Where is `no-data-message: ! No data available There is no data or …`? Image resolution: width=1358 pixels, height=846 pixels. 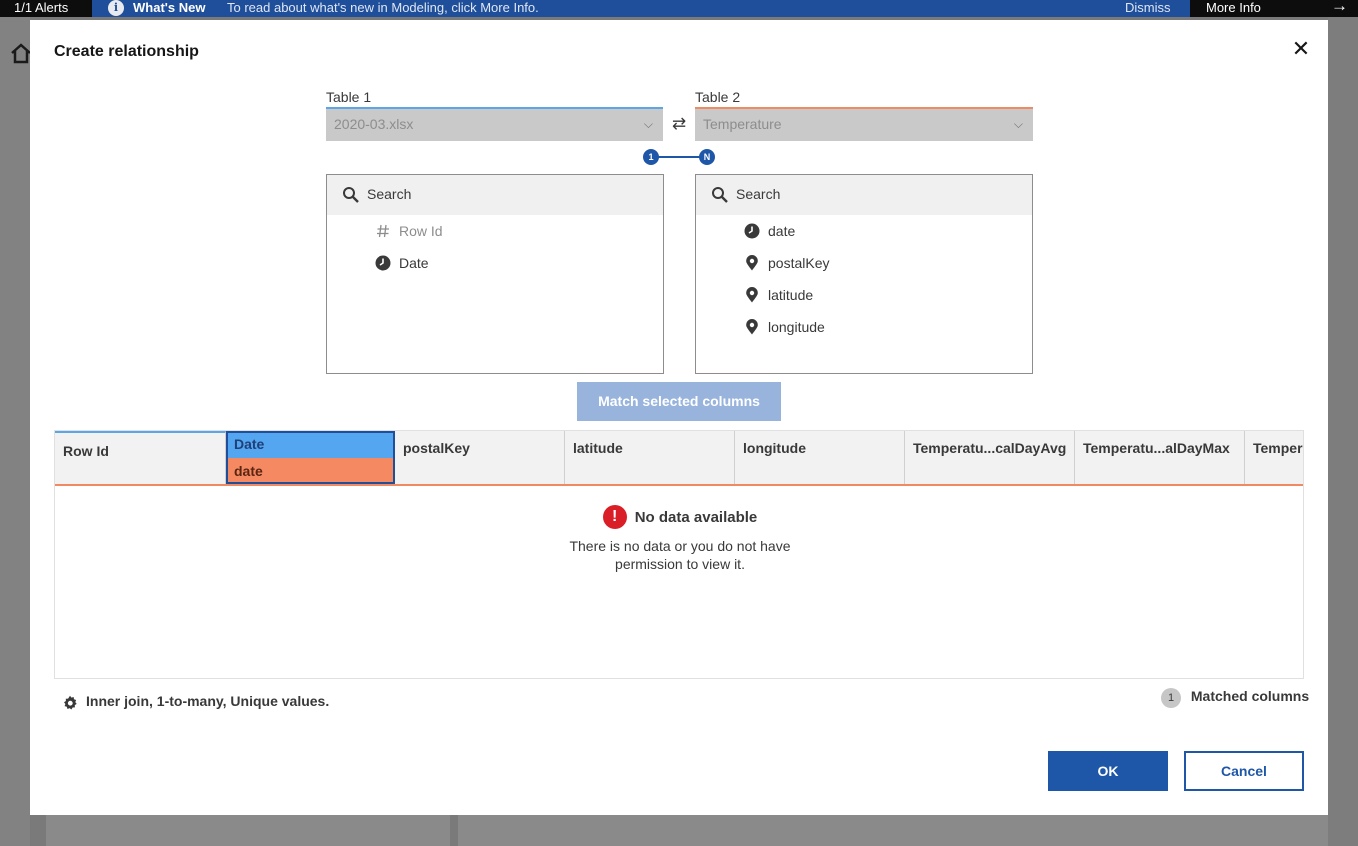
no-data-message: ! No data available There is no data or … is located at coordinates (679, 539).